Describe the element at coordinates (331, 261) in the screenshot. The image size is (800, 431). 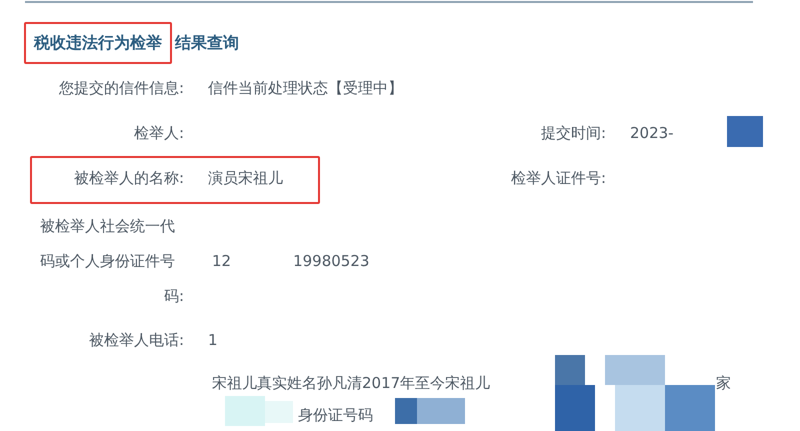
I see `field-value: 19980523` at that location.